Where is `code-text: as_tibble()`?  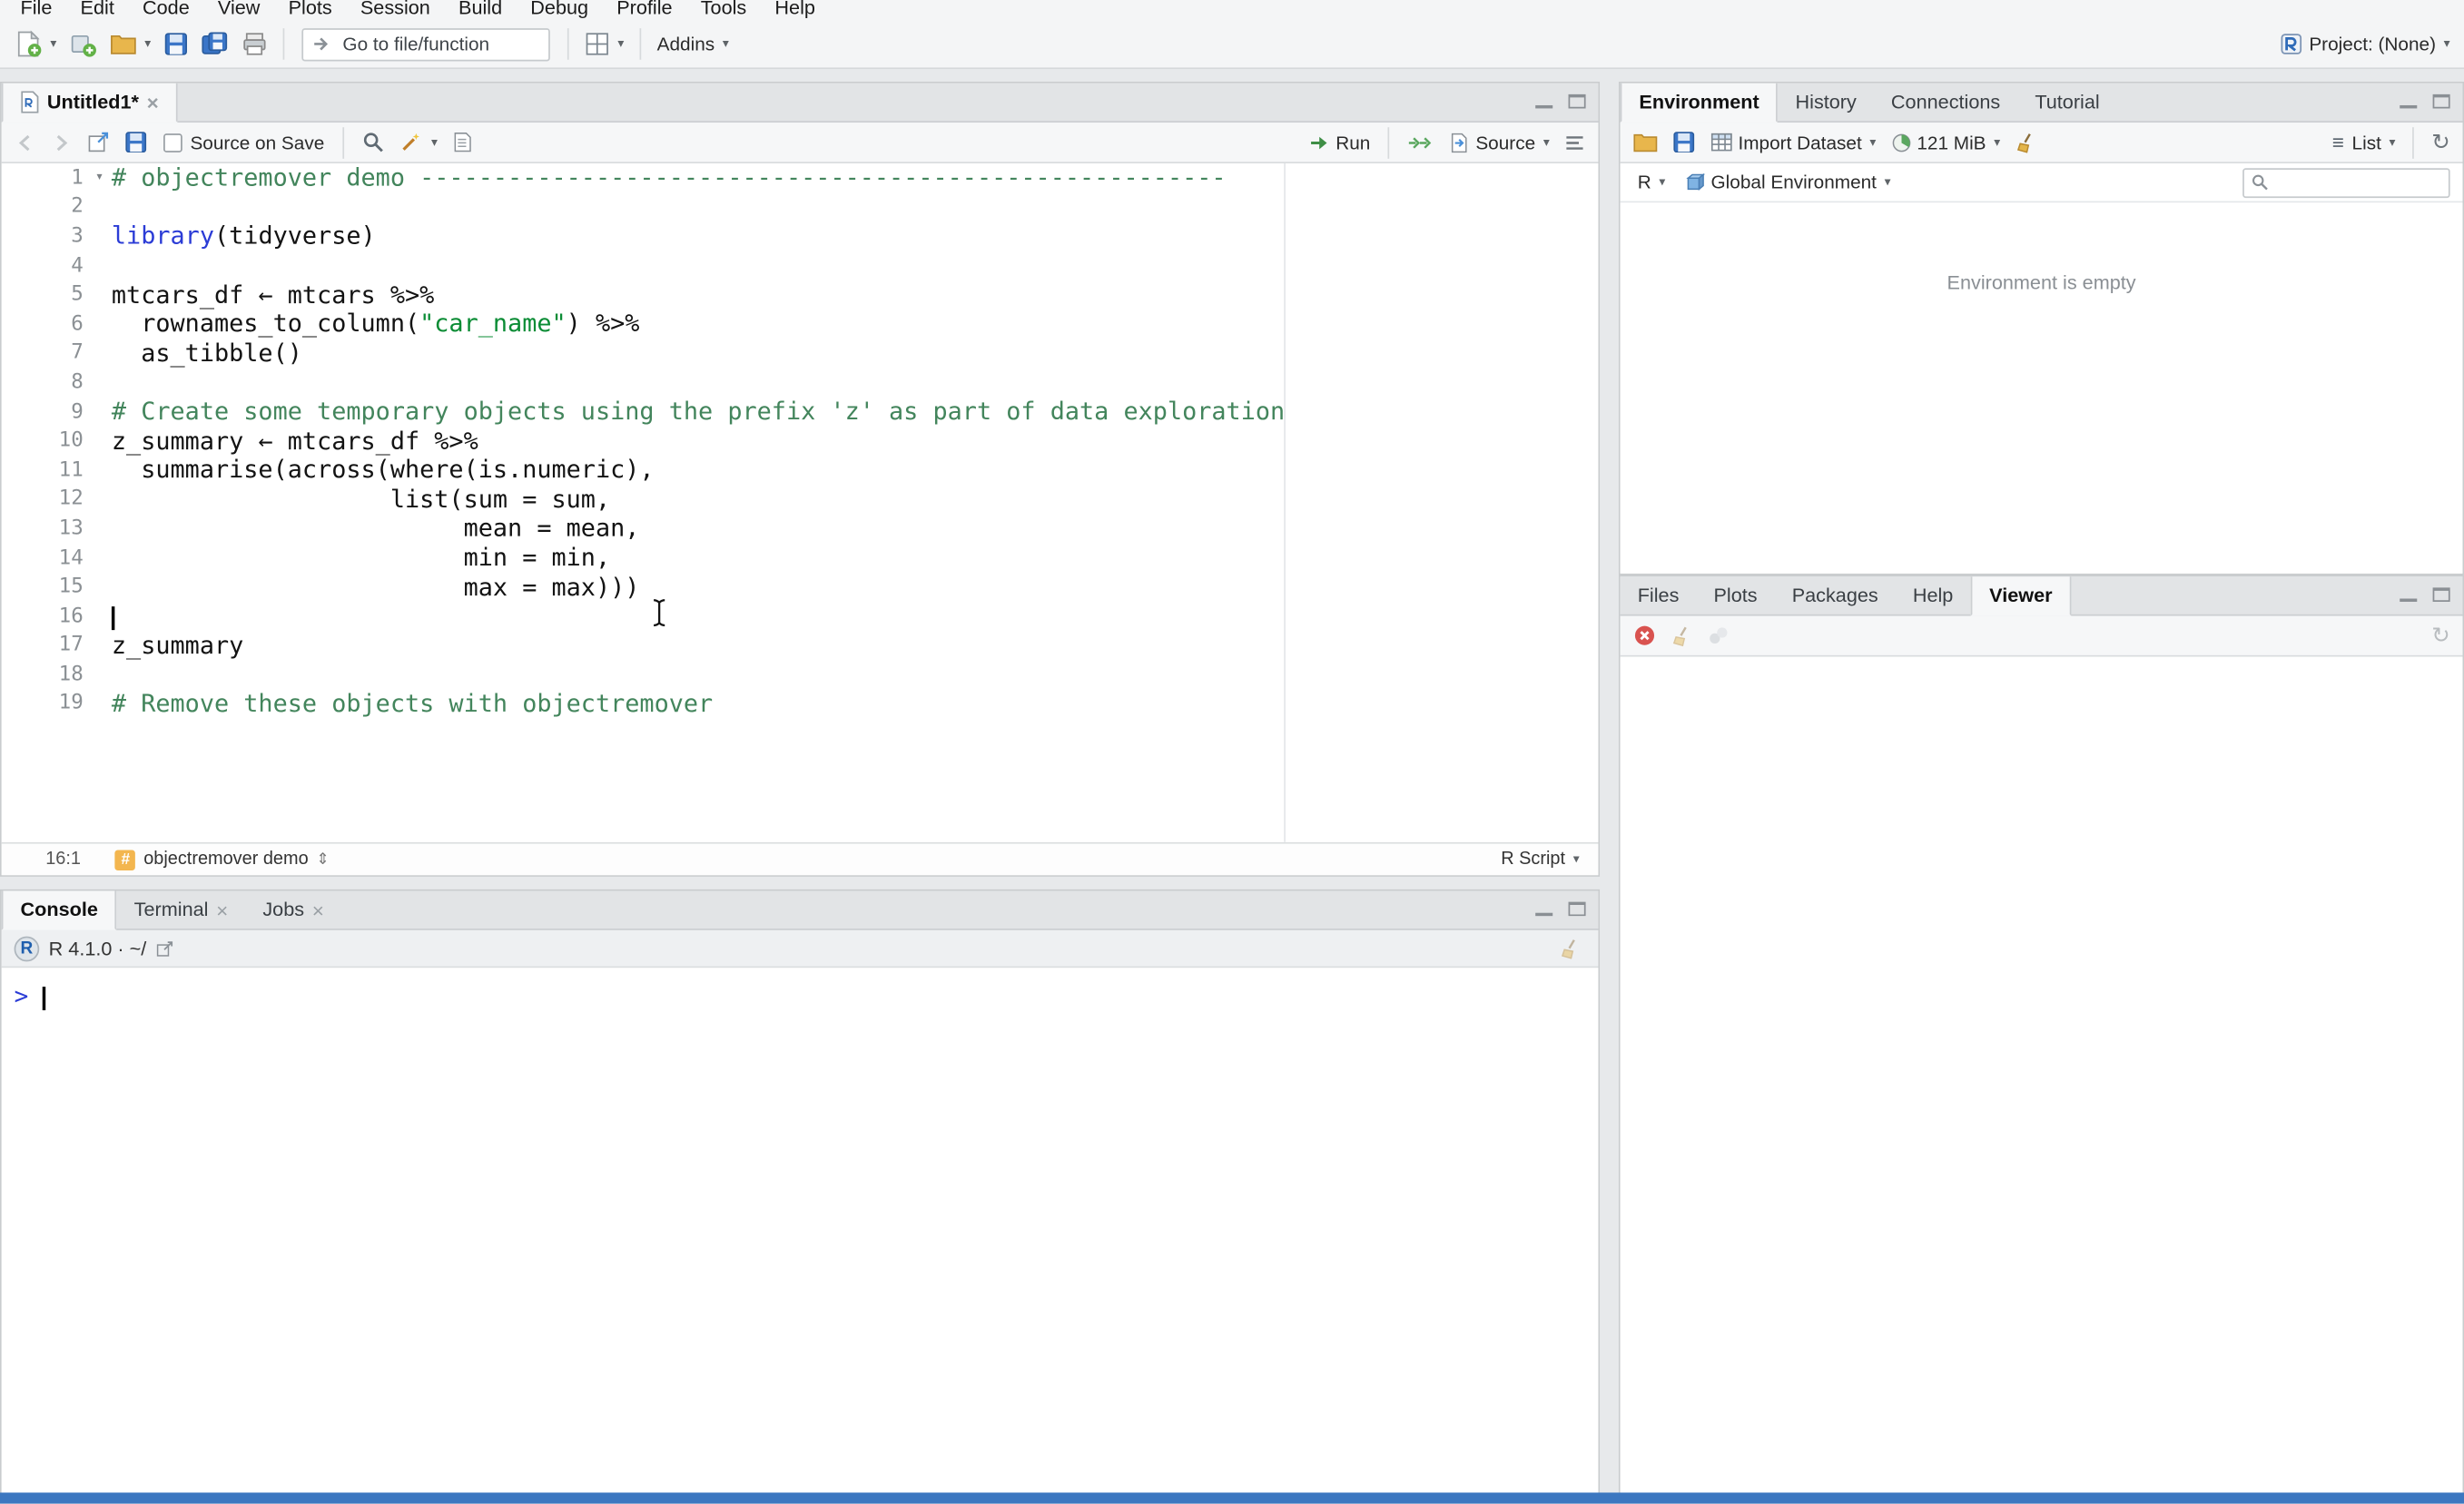 code-text: as_tibble() is located at coordinates (203, 354).